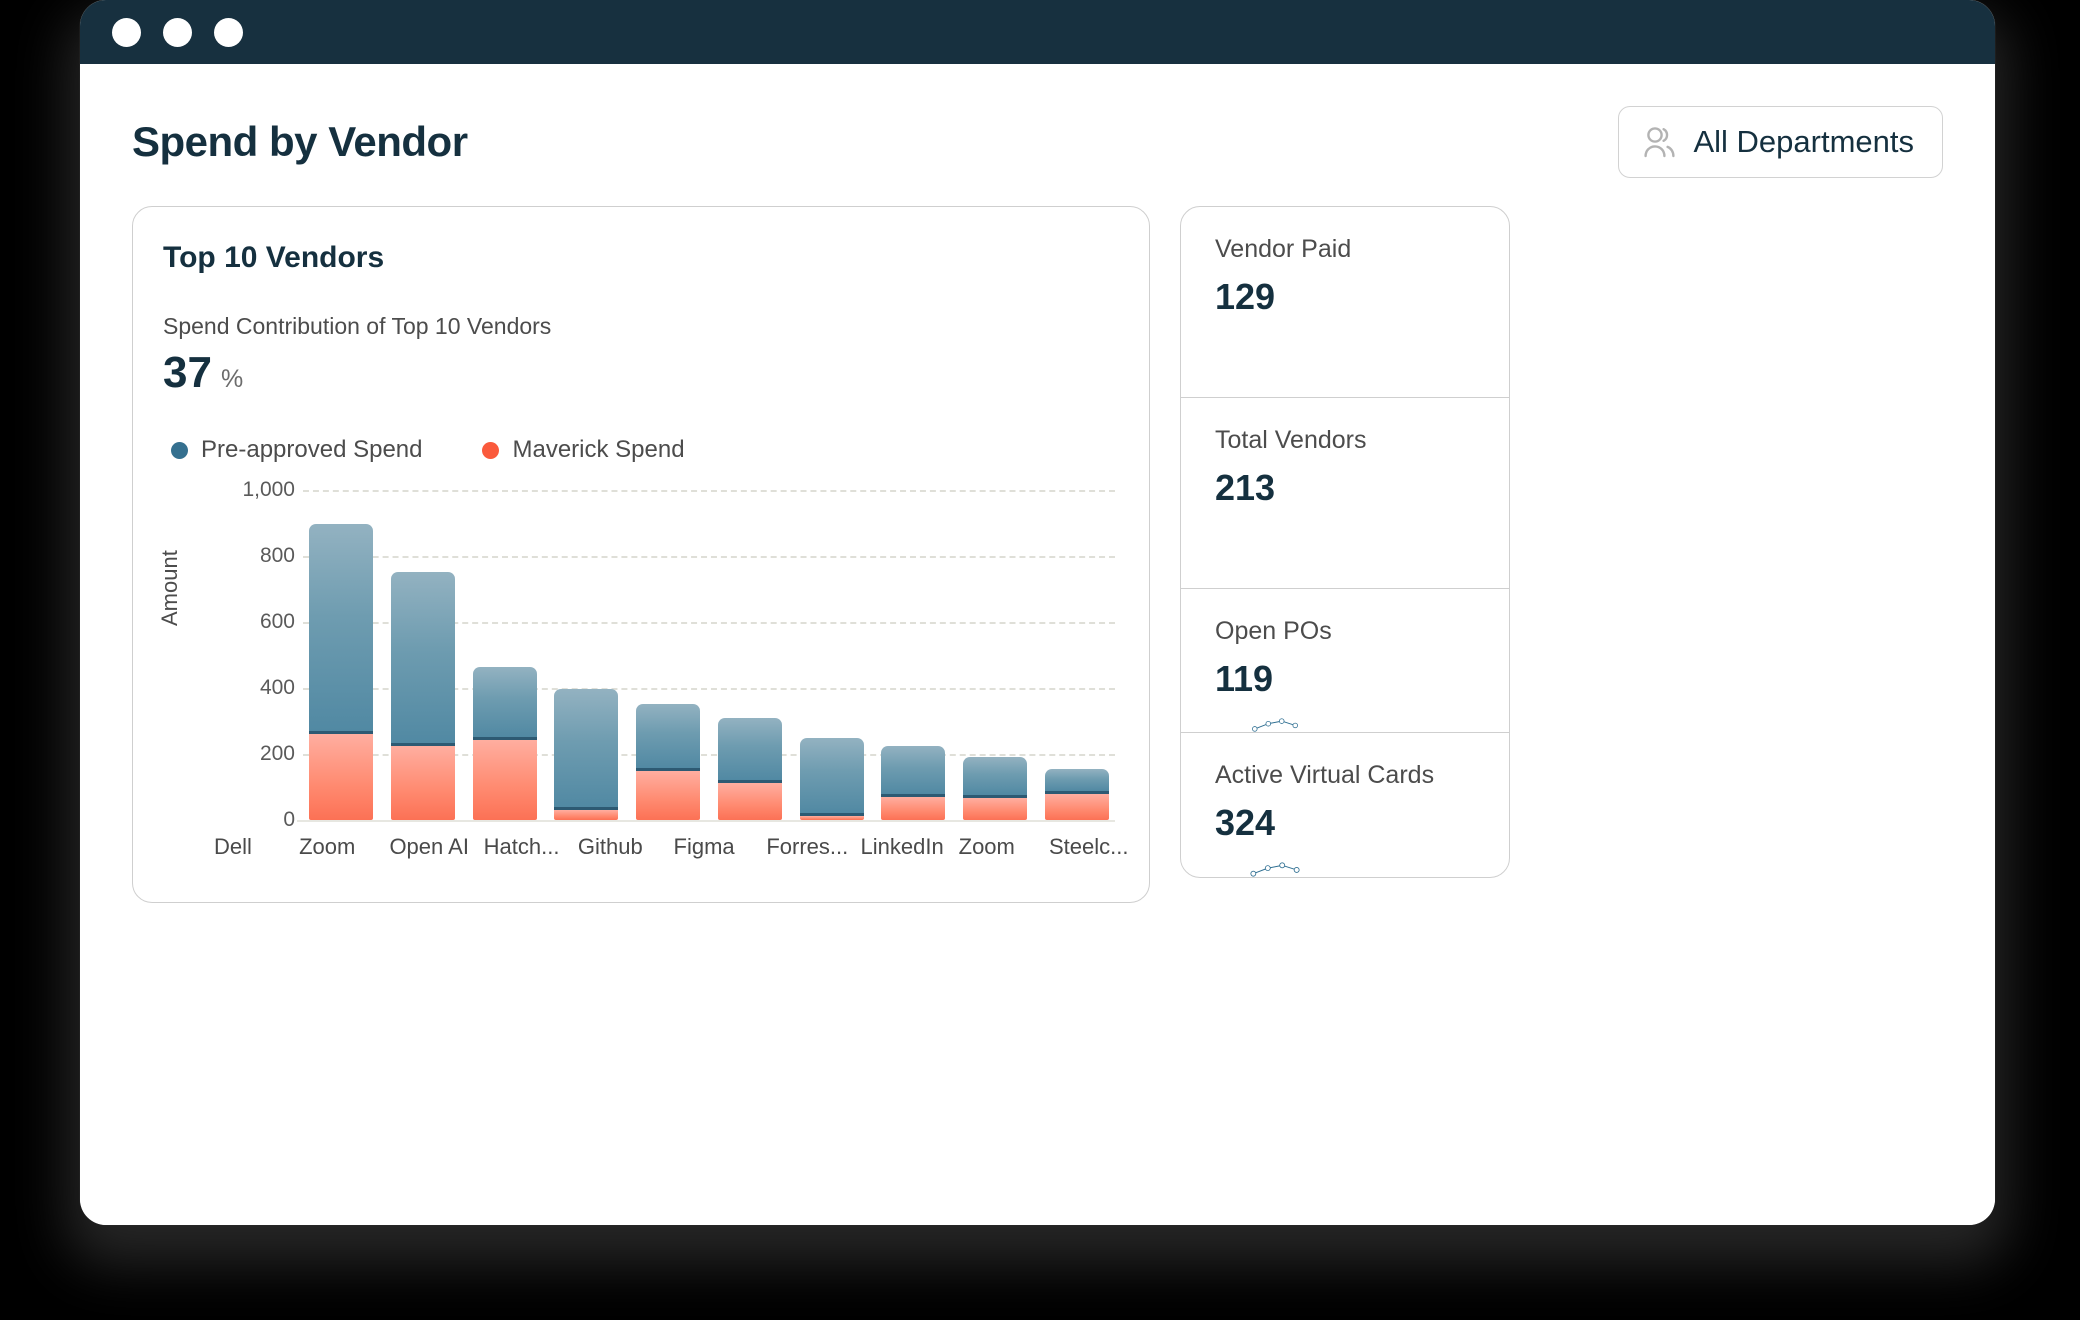 The height and width of the screenshot is (1320, 2080). Describe the element at coordinates (357, 326) in the screenshot. I see `chart-subtitle: Spend Contribution of Top 10 Vendors` at that location.